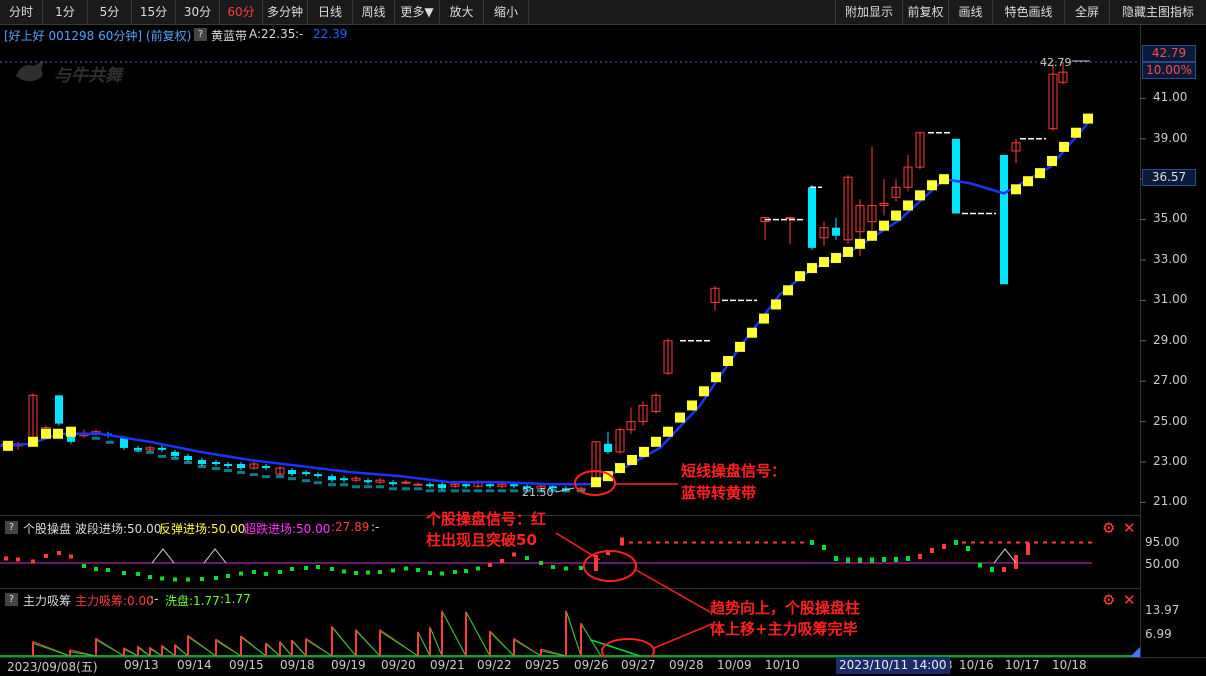 The image size is (1206, 676). Describe the element at coordinates (1170, 138) in the screenshot. I see `price-tick: 39.00` at that location.